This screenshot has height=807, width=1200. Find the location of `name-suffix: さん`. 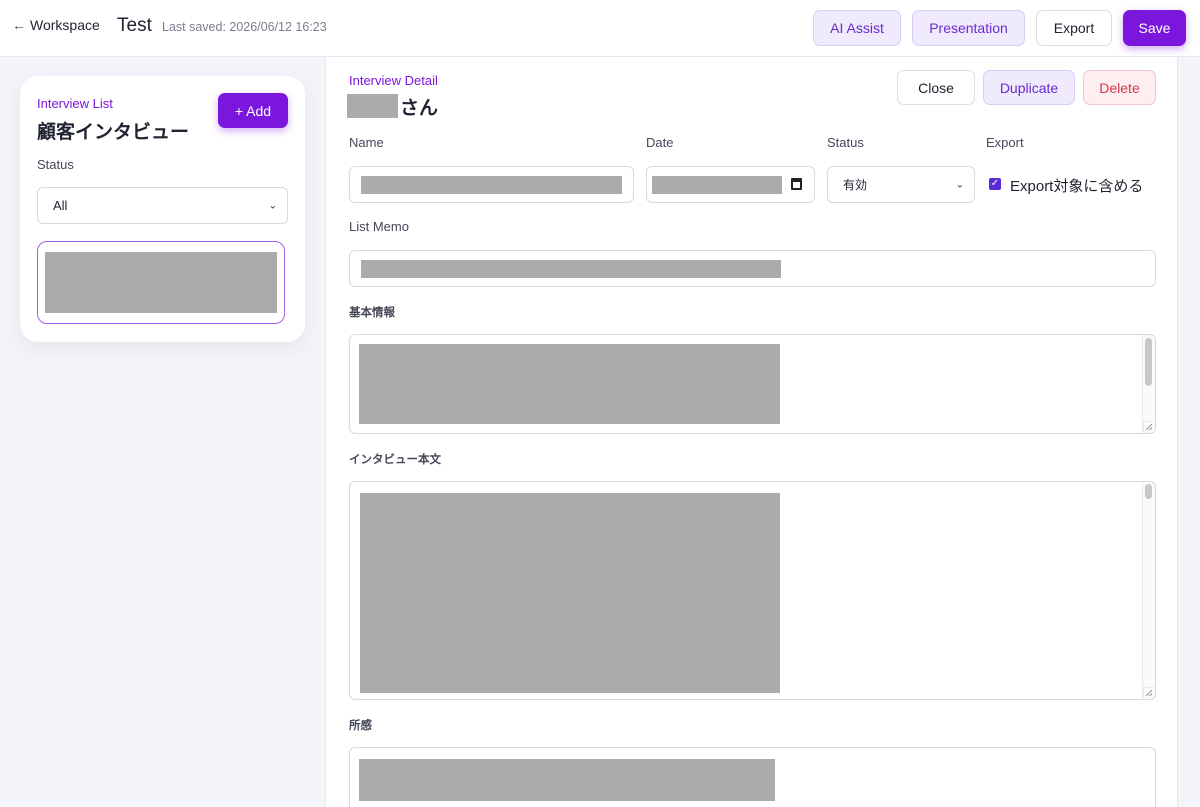

name-suffix: さん is located at coordinates (419, 108).